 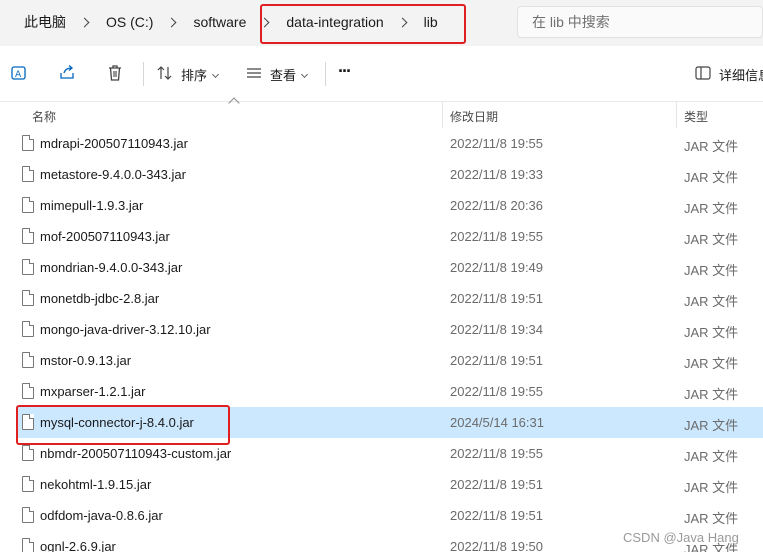 I want to click on file-name: monetdb-jdbc-2.8.jar, so click(x=100, y=298).